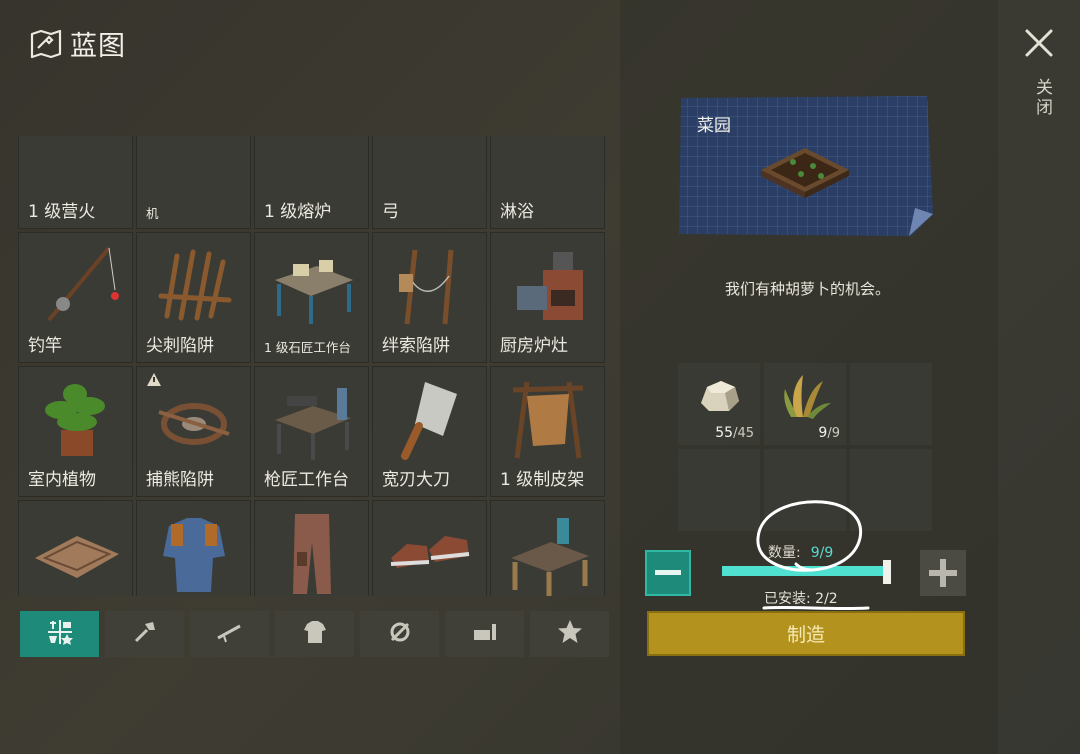 The image size is (1080, 754). Describe the element at coordinates (548, 552) in the screenshot. I see `workbench-icon` at that location.